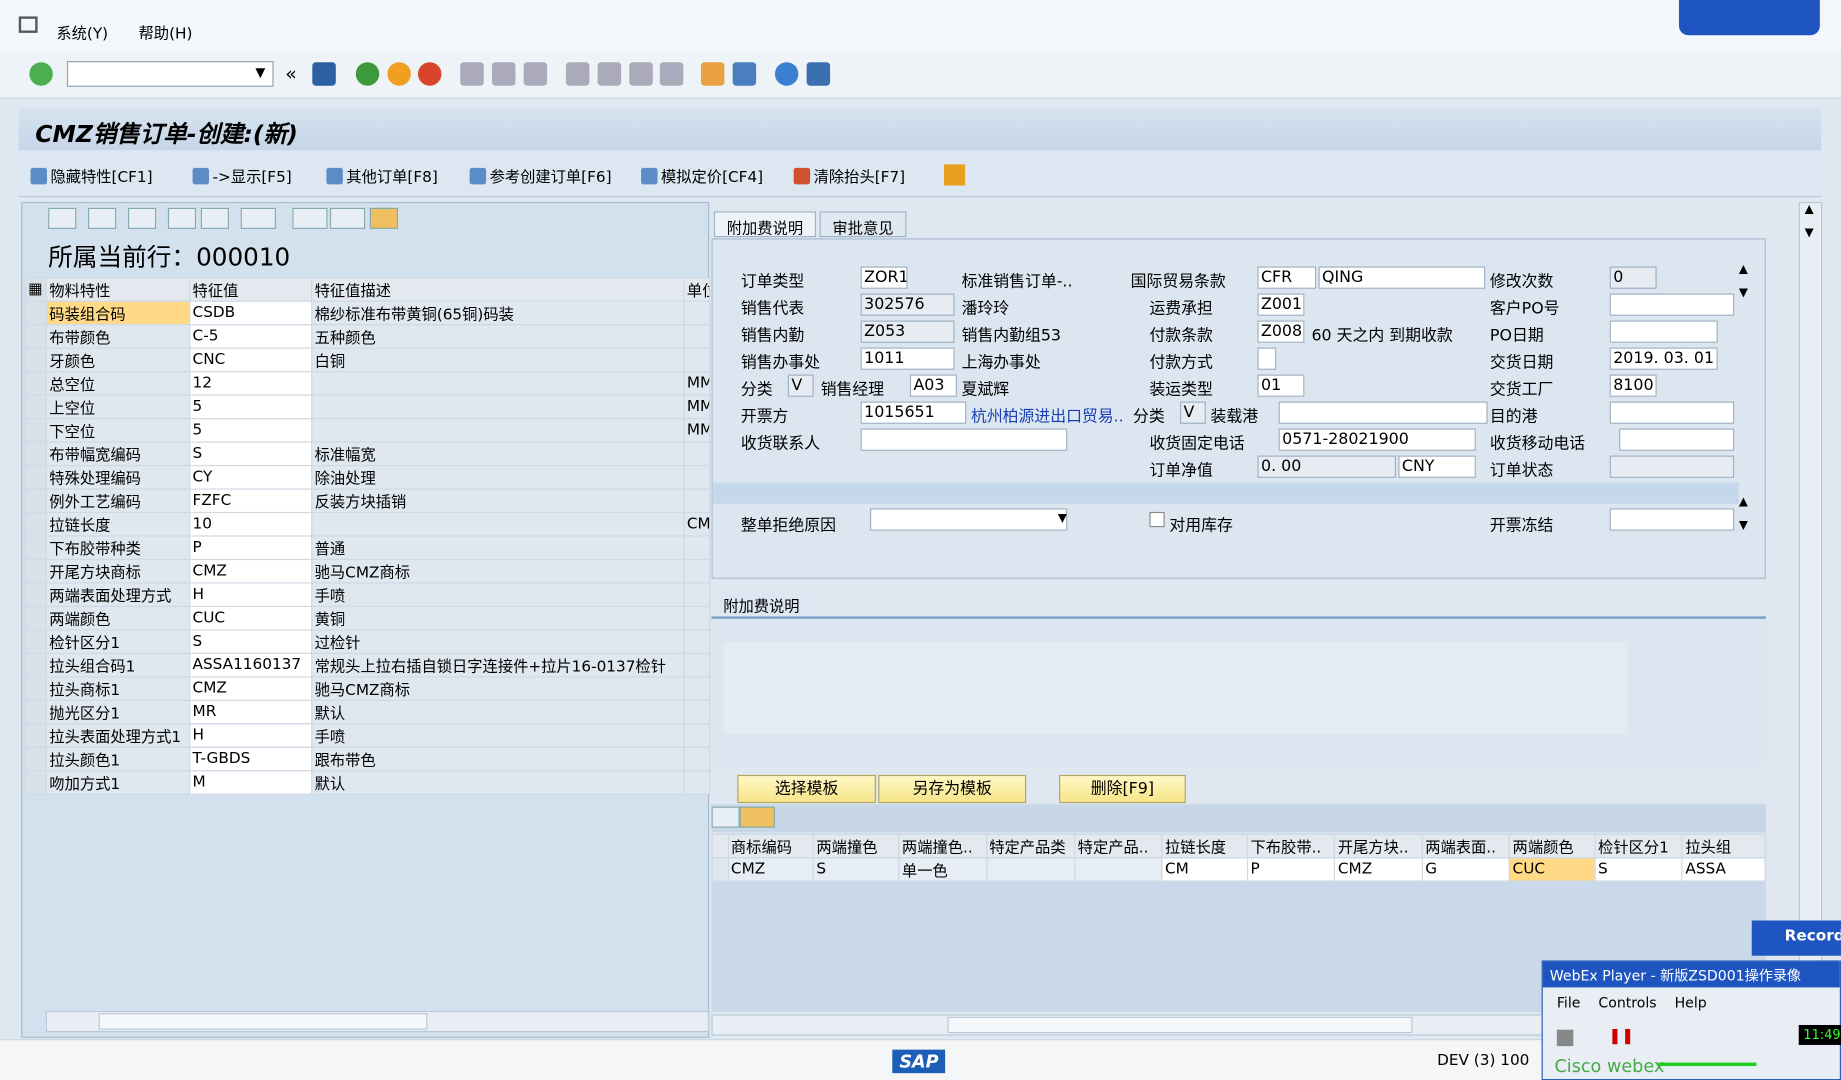  Describe the element at coordinates (367, 501) in the screenshot. I see `table-row: 例外工艺编码 FZFC 反装方块插销` at that location.